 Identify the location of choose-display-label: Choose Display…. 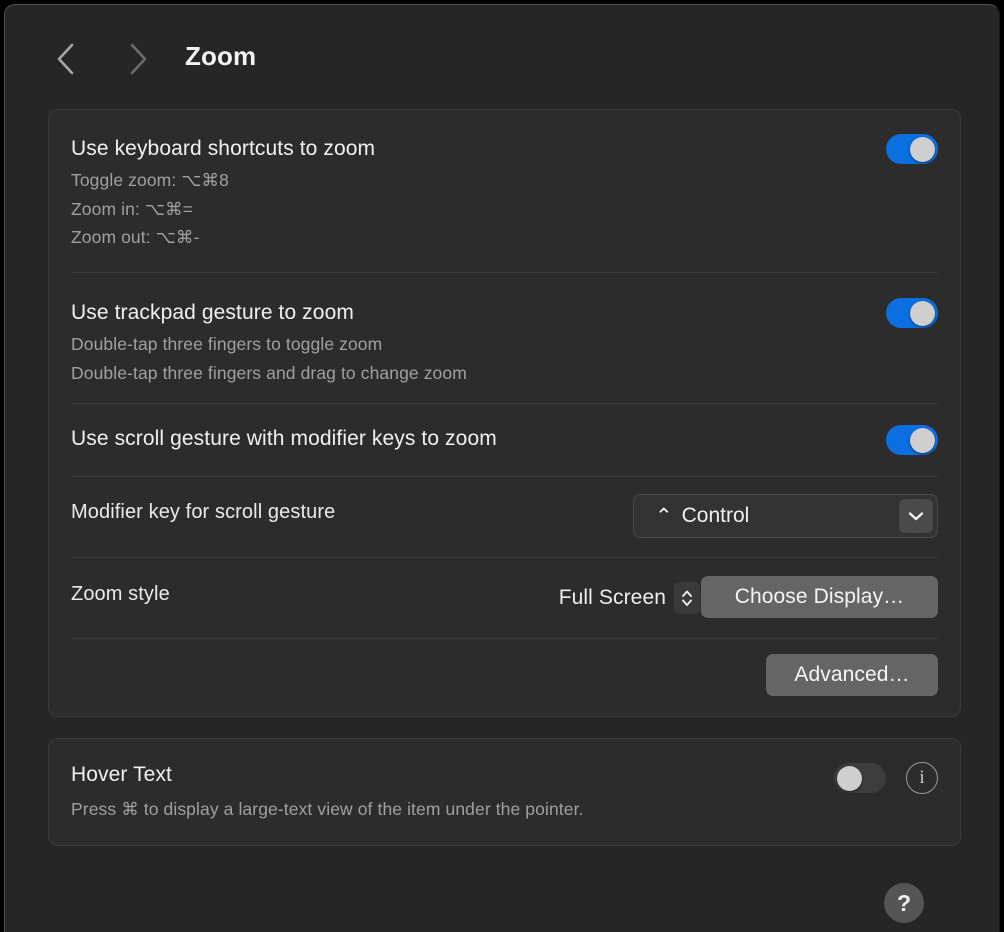
(819, 596).